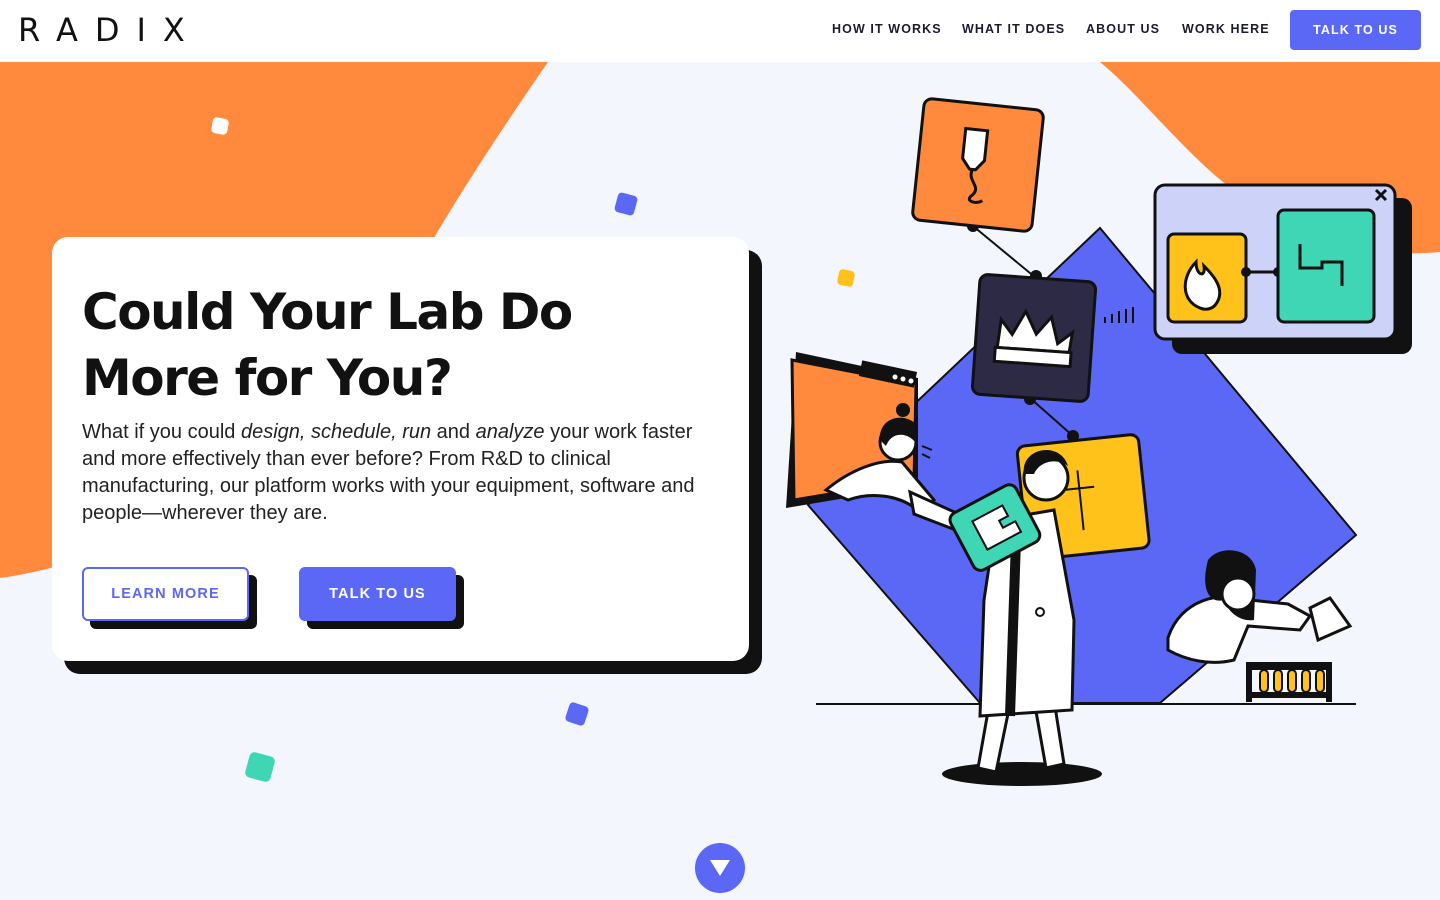  What do you see at coordinates (887, 29) in the screenshot?
I see `nav-how-it-works: HOW IT WORKS` at bounding box center [887, 29].